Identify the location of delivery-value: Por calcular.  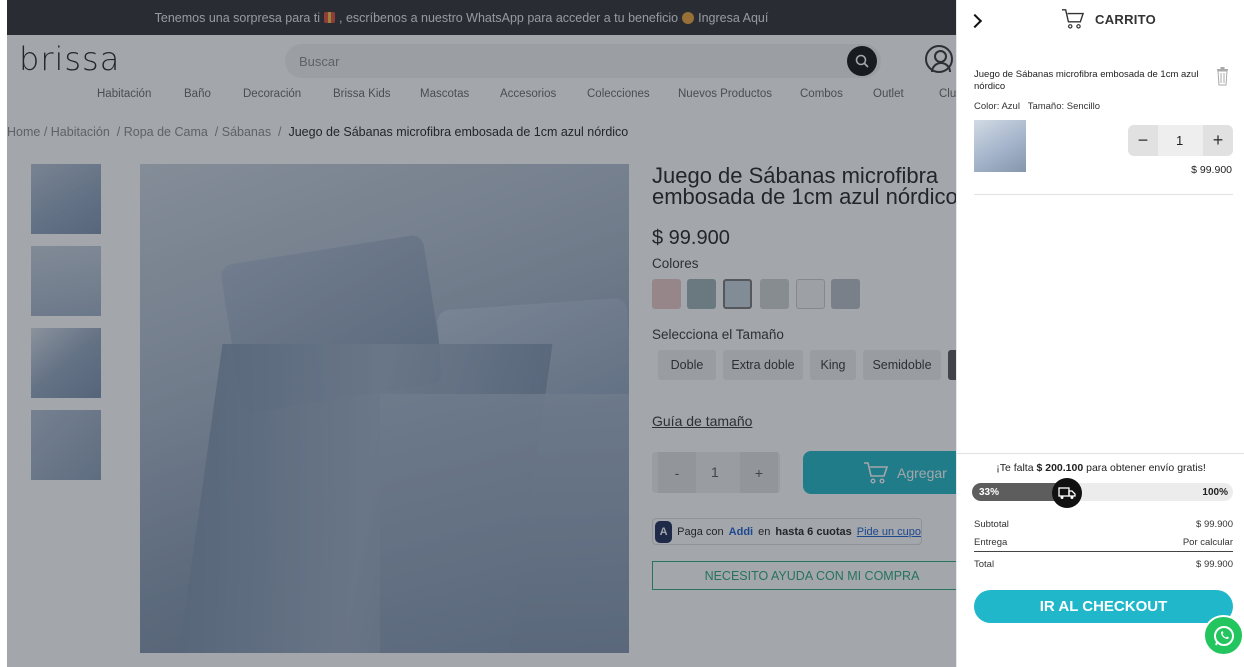
(1207, 542).